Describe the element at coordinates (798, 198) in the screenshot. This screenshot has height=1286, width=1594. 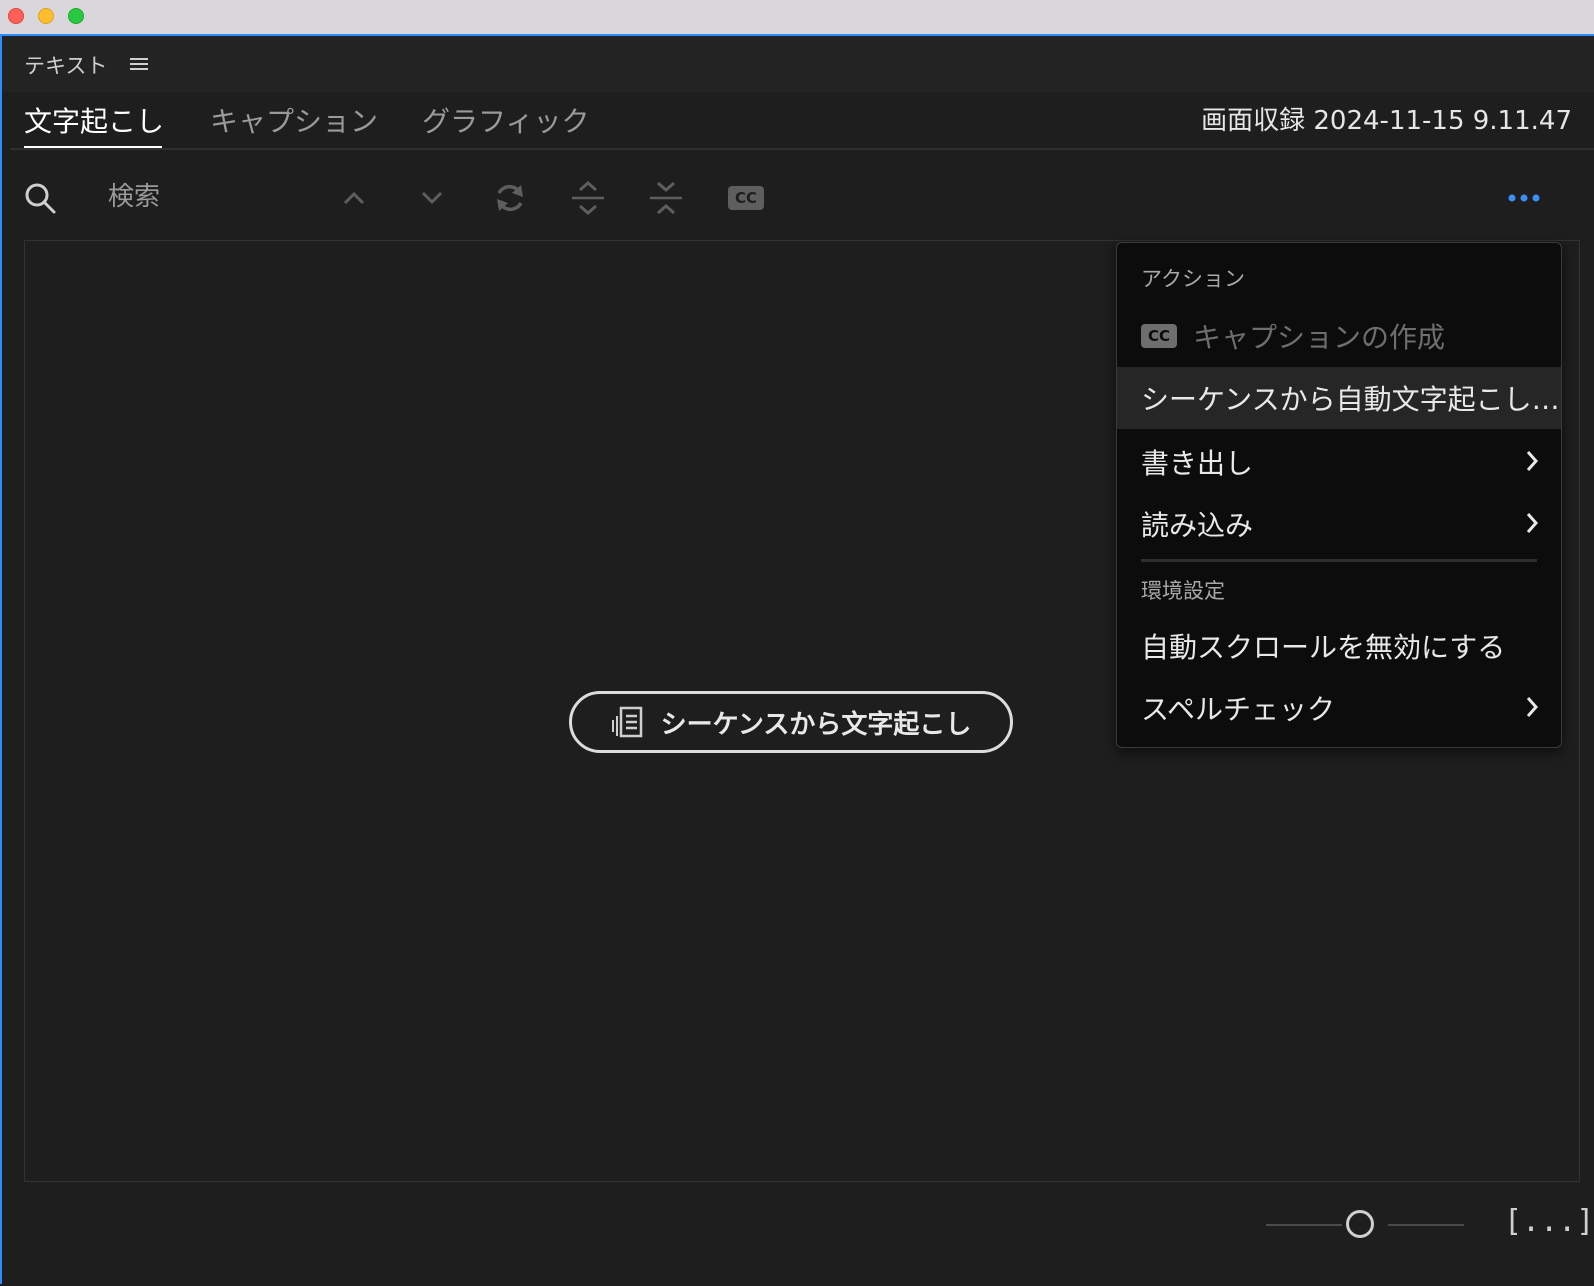
I see `transcript-toolbar: CC` at that location.